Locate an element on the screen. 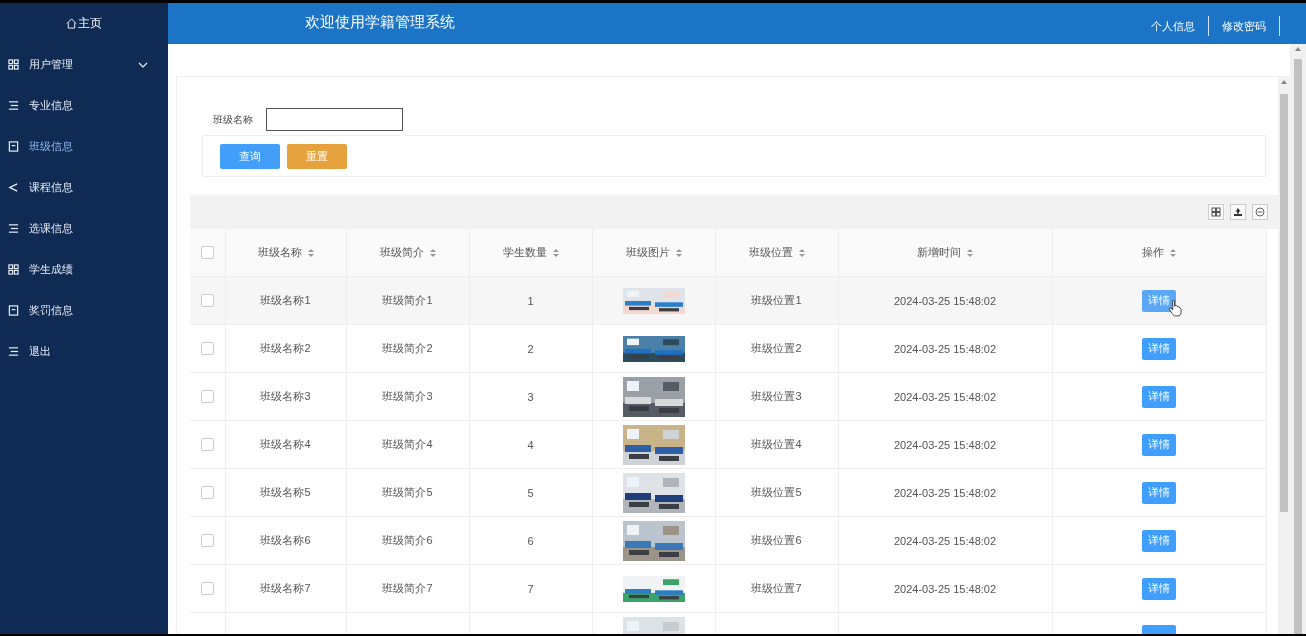 The width and height of the screenshot is (1306, 636). table-cell: 班级简介5 is located at coordinates (407, 492).